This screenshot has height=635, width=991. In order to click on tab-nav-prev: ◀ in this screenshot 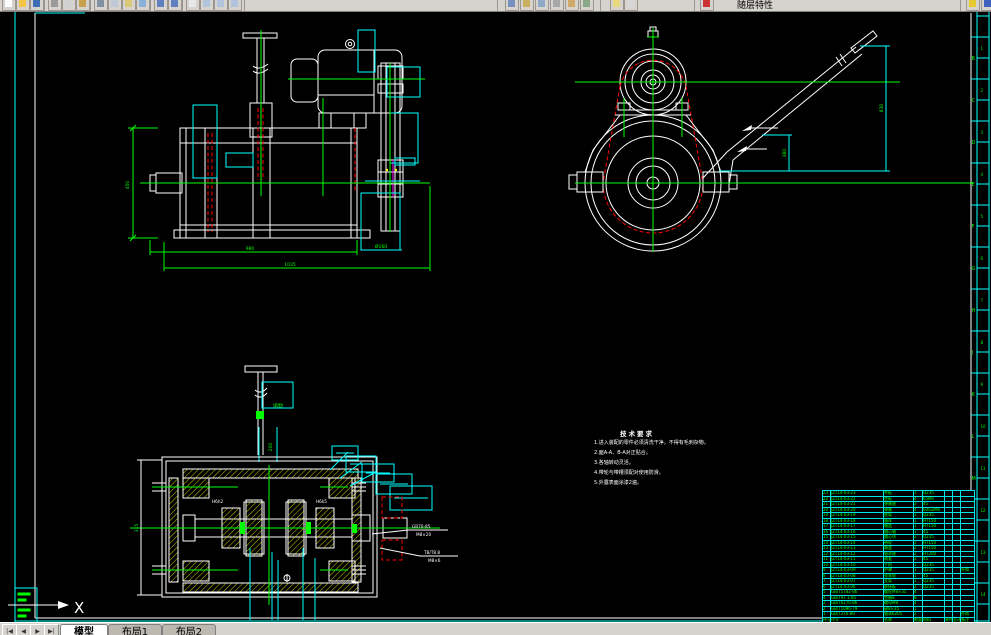, I will do `click(23, 629)`.